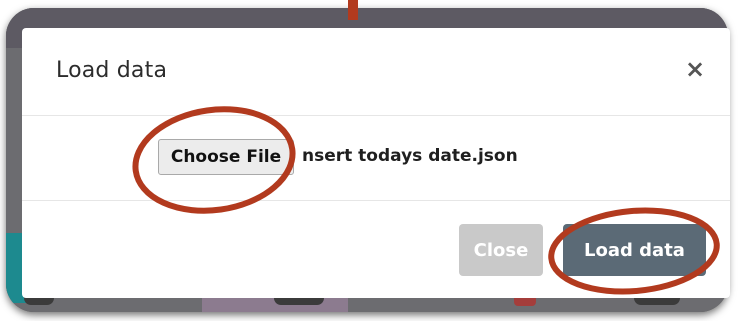 The width and height of the screenshot is (738, 321). Describe the element at coordinates (695, 69) in the screenshot. I see `close-icon: ×` at that location.